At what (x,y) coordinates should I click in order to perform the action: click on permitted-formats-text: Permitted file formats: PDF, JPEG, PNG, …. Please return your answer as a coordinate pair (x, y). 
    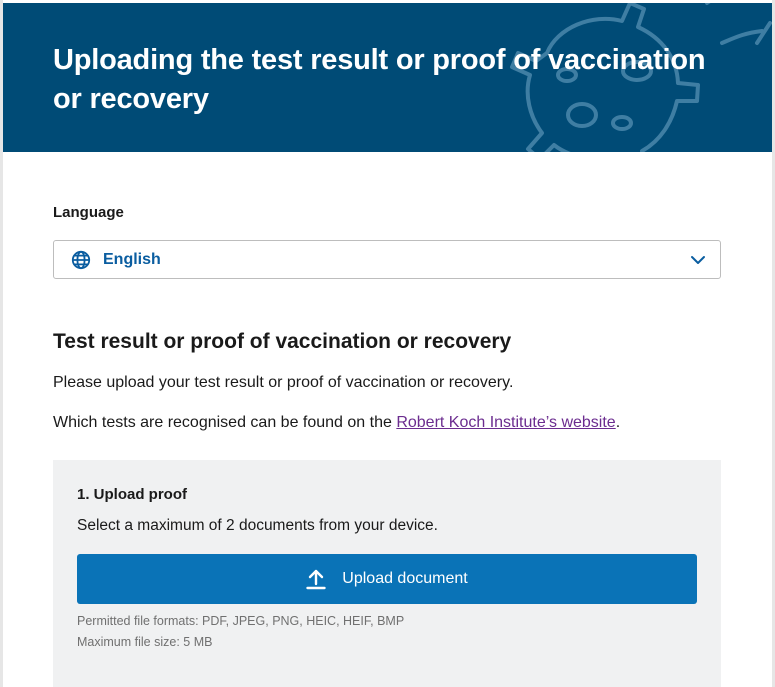
    Looking at the image, I should click on (241, 621).